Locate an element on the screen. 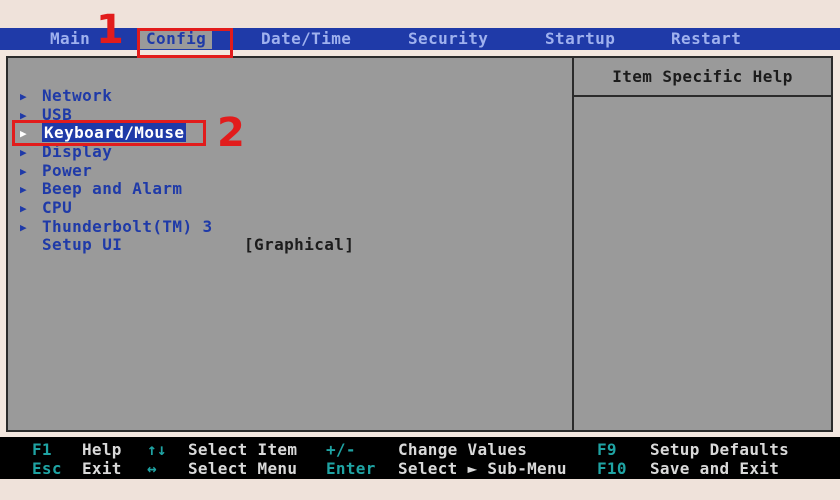 The height and width of the screenshot is (500, 840). menu-item-power: ▶ Power is located at coordinates (56, 171).